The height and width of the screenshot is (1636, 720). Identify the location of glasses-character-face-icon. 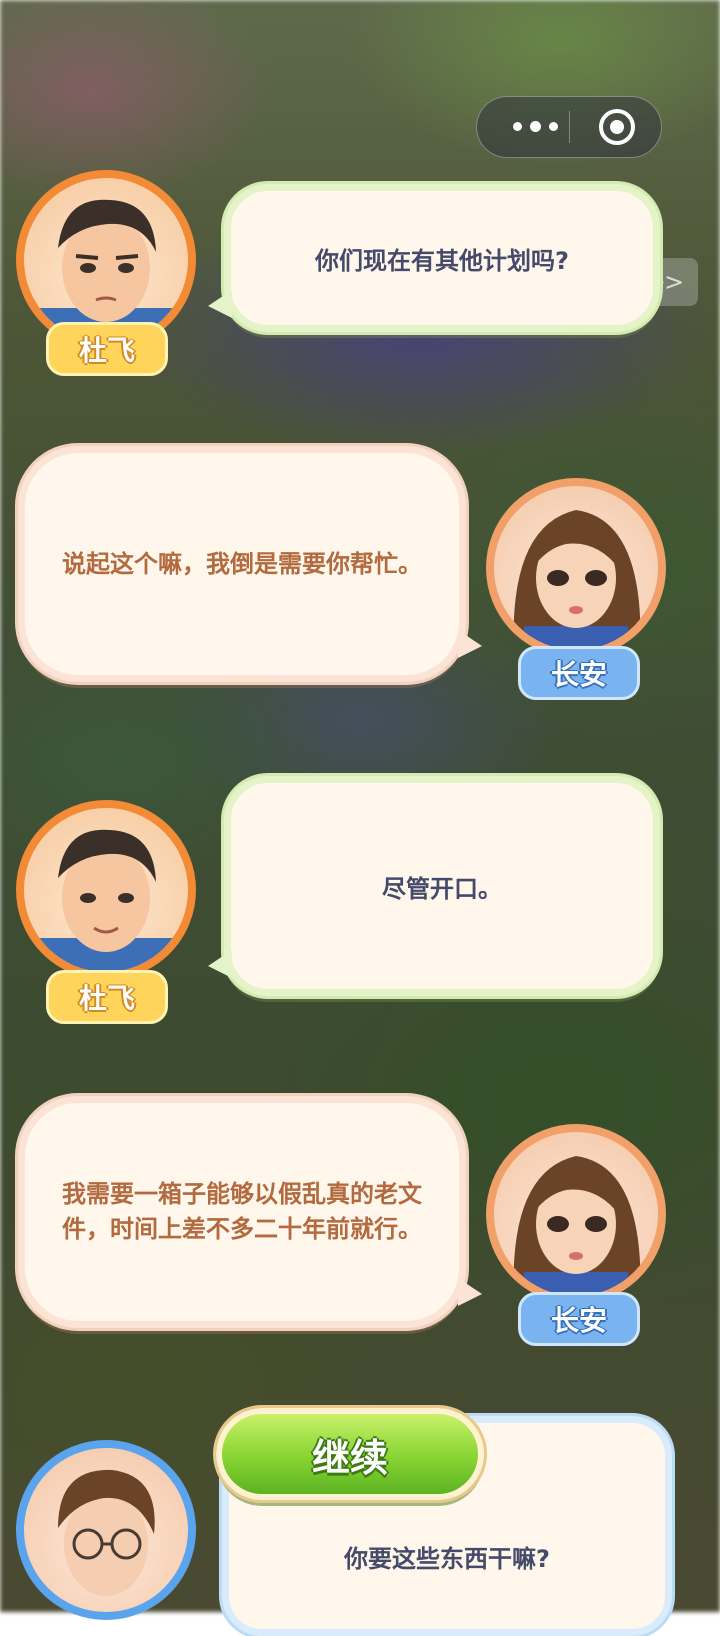
(106, 1532).